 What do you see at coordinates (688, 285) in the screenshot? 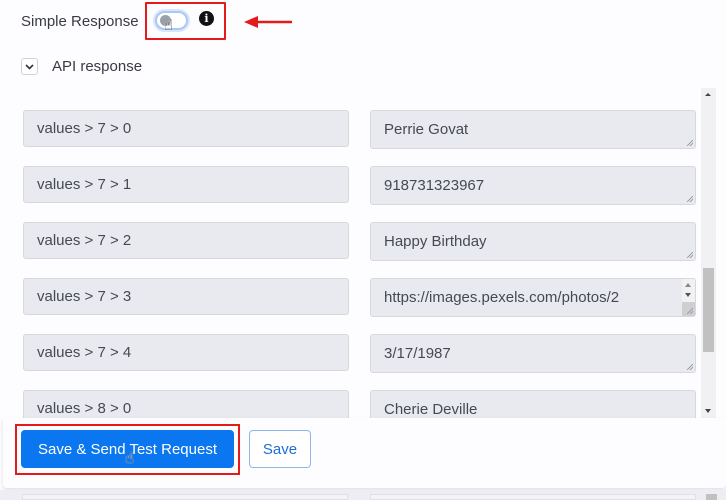
I see `scroll-up-icon` at bounding box center [688, 285].